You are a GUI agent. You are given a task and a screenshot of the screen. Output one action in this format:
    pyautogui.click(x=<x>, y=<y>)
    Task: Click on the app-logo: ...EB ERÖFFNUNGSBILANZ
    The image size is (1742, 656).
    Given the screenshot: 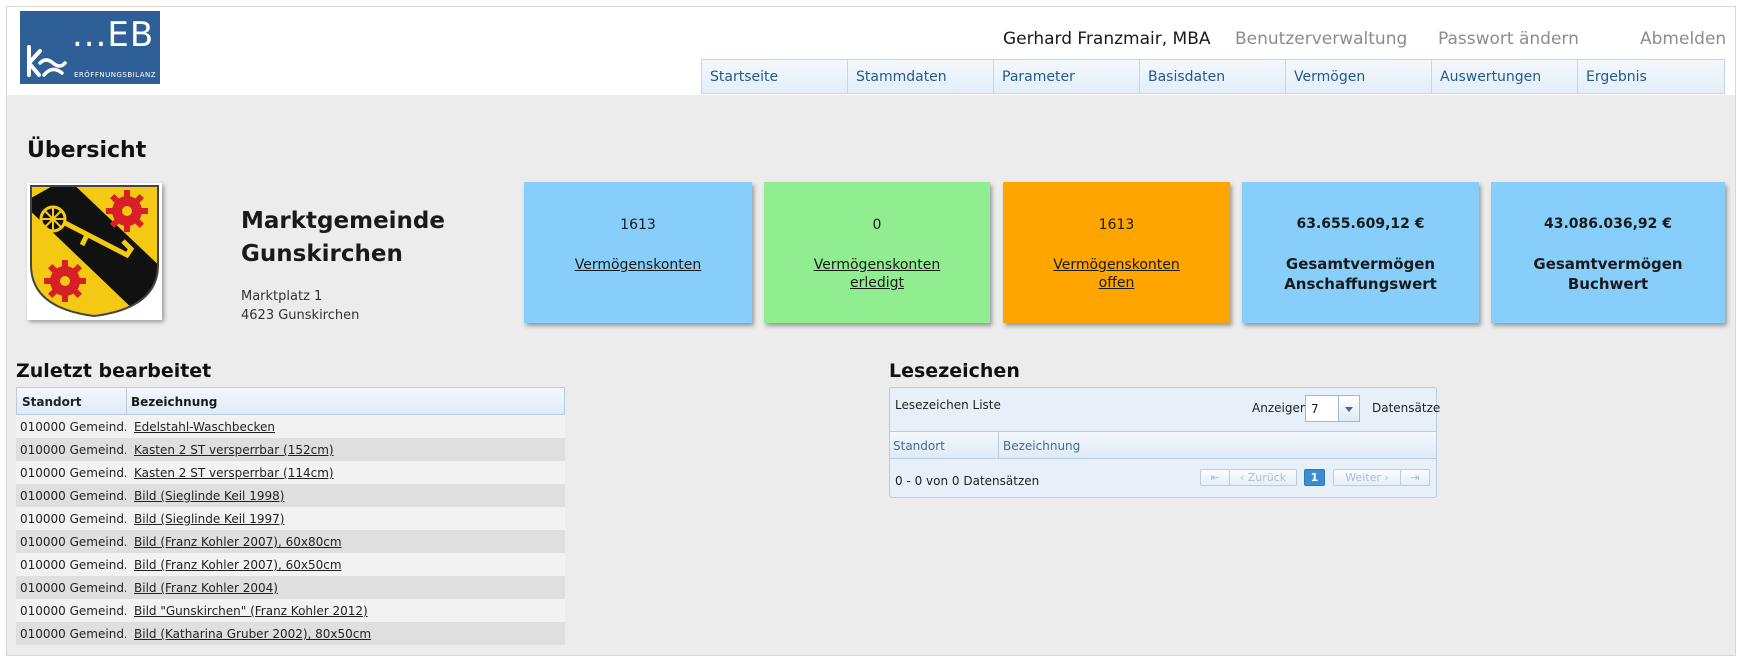 What is the action you would take?
    pyautogui.click(x=90, y=47)
    